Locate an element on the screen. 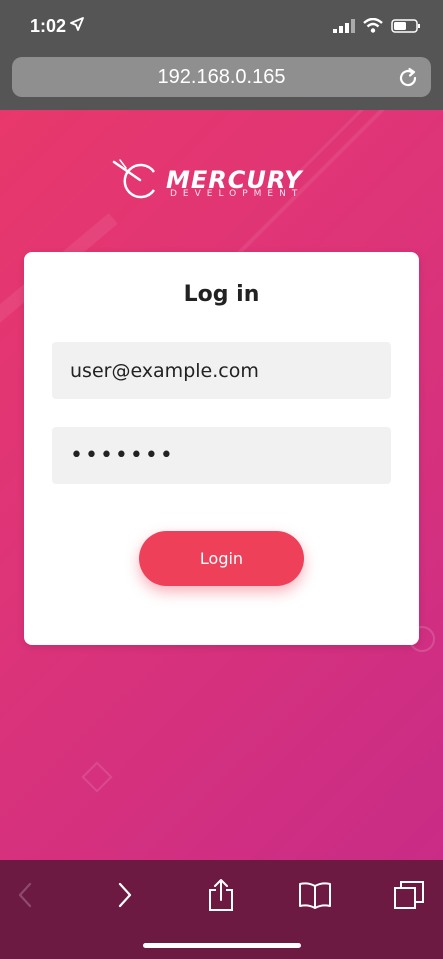 The height and width of the screenshot is (959, 443). brand-subtitle: DEVELOPMENT is located at coordinates (237, 194).